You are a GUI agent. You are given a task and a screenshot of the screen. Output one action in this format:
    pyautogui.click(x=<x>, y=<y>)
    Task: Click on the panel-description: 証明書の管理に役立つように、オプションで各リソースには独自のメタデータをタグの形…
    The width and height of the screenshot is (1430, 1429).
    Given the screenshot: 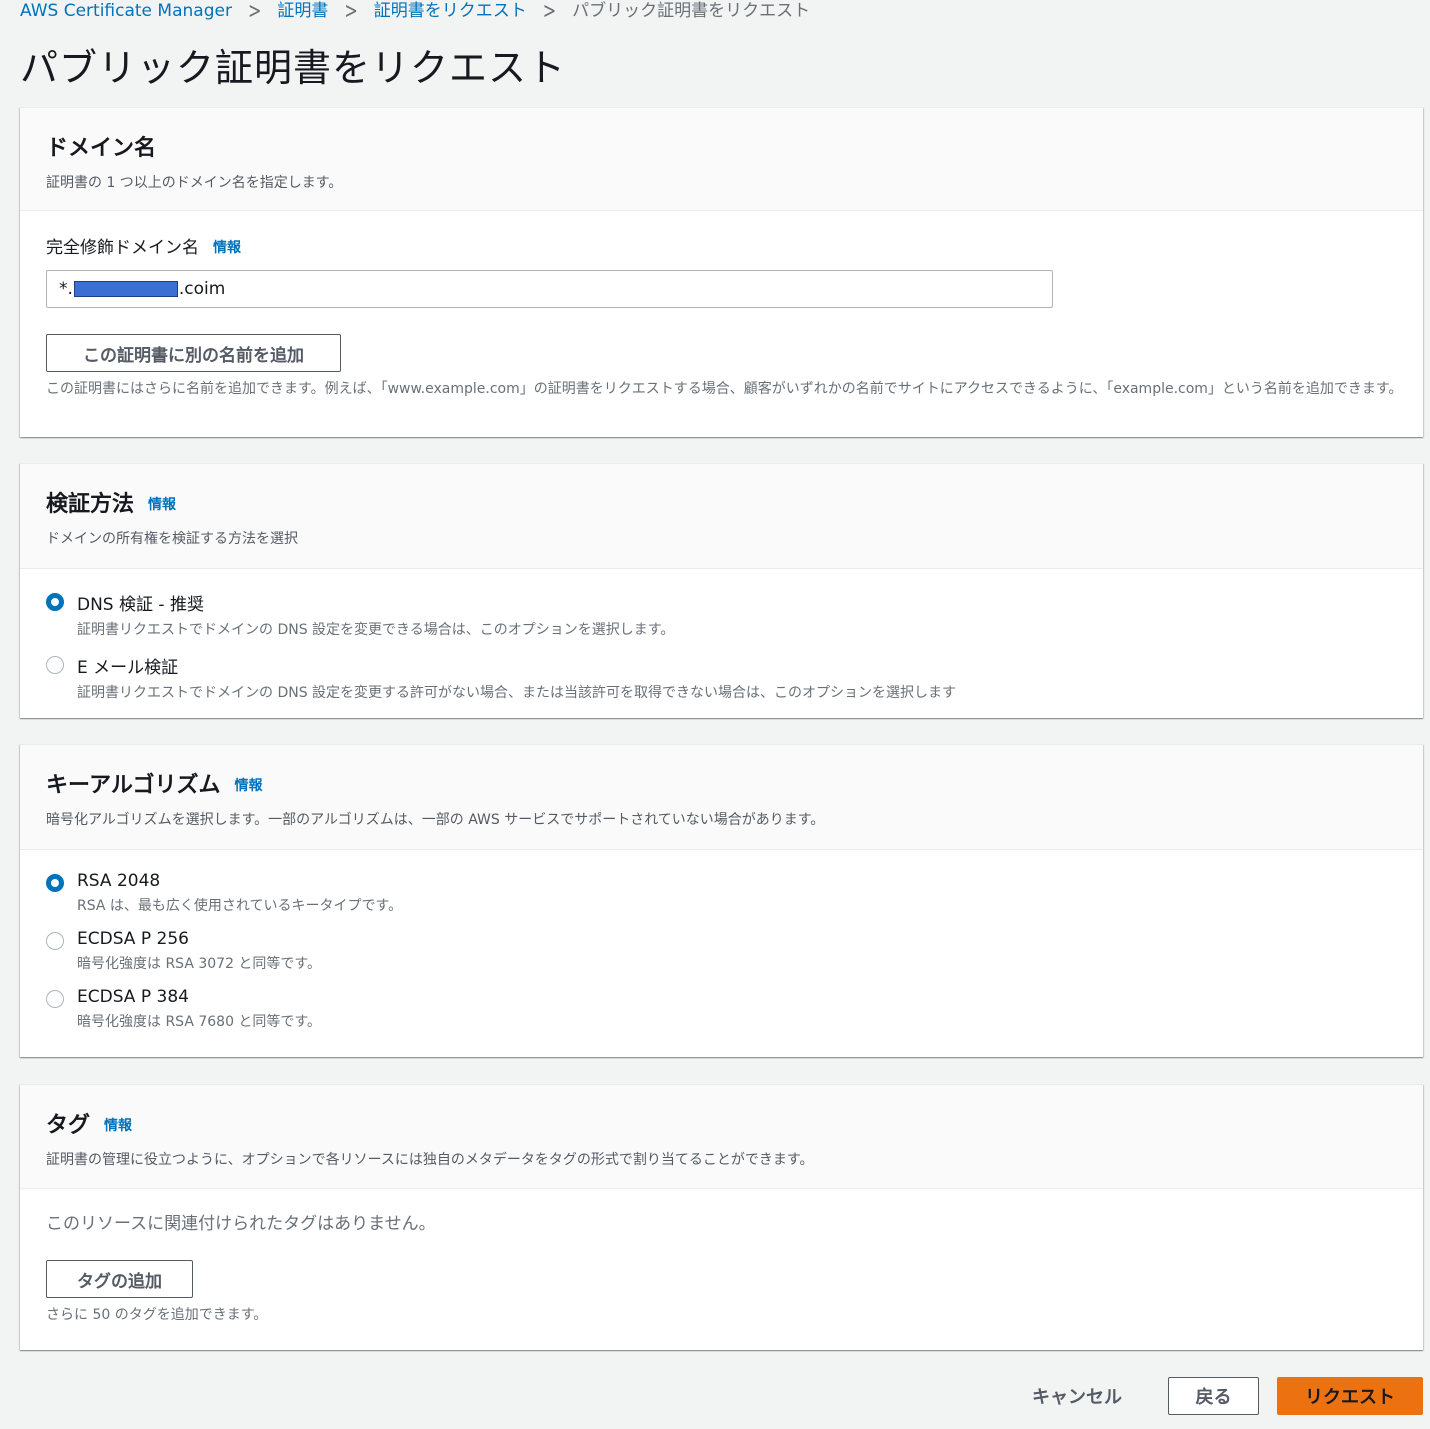 What is the action you would take?
    pyautogui.click(x=430, y=1160)
    